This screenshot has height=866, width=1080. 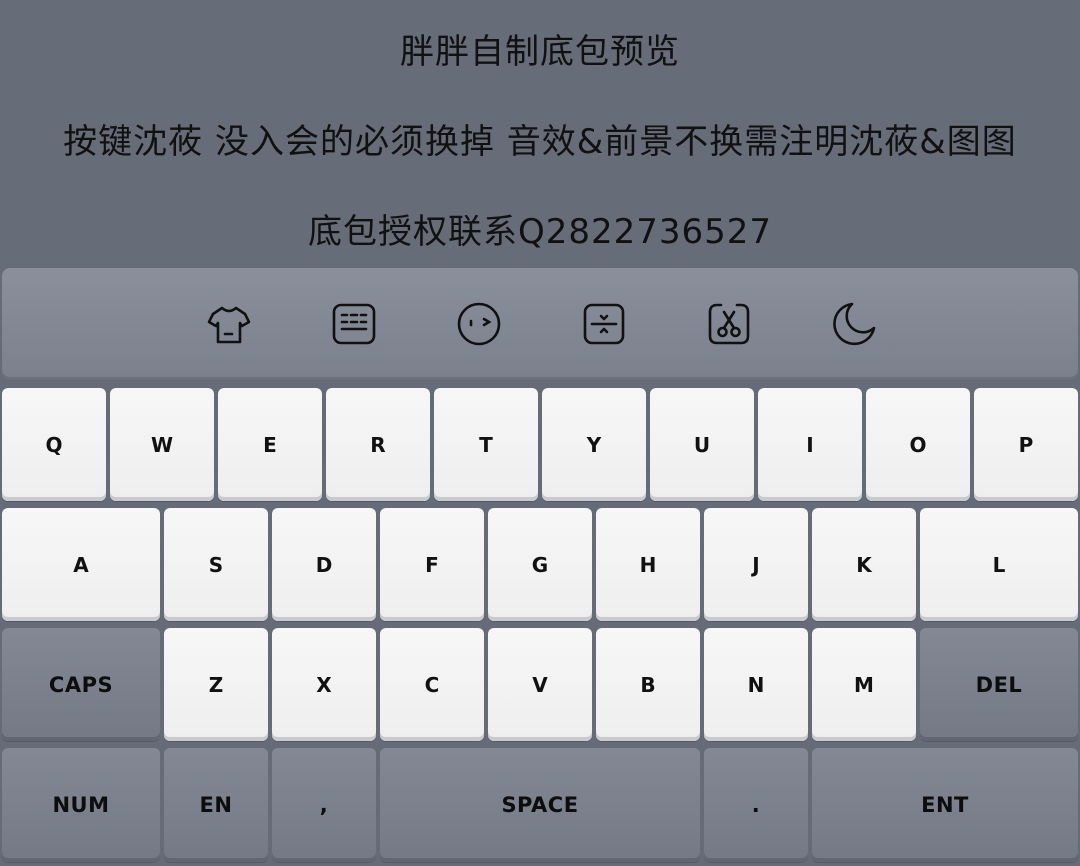 What do you see at coordinates (648, 684) in the screenshot?
I see `key-b: B` at bounding box center [648, 684].